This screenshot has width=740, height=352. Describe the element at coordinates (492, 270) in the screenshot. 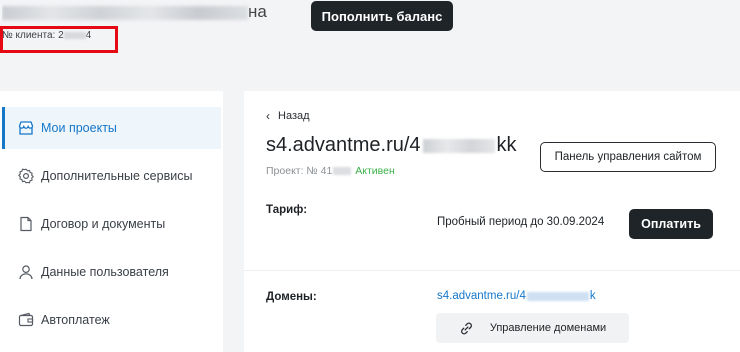

I see `section-divider` at that location.